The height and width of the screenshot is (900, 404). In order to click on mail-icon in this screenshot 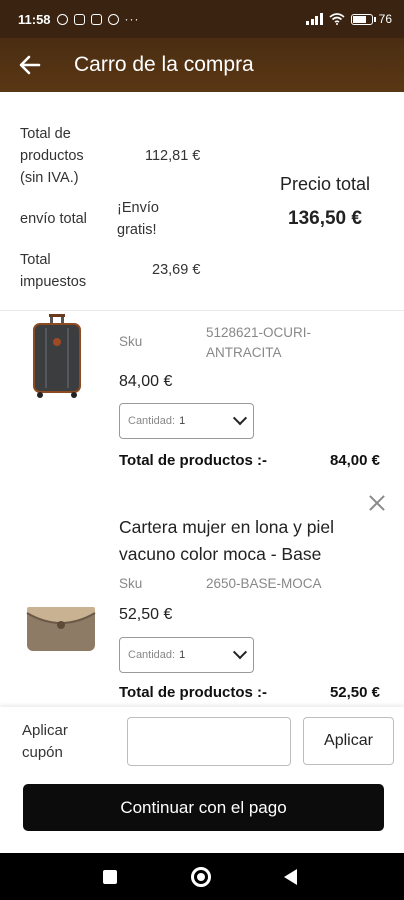, I will do `click(96, 19)`.